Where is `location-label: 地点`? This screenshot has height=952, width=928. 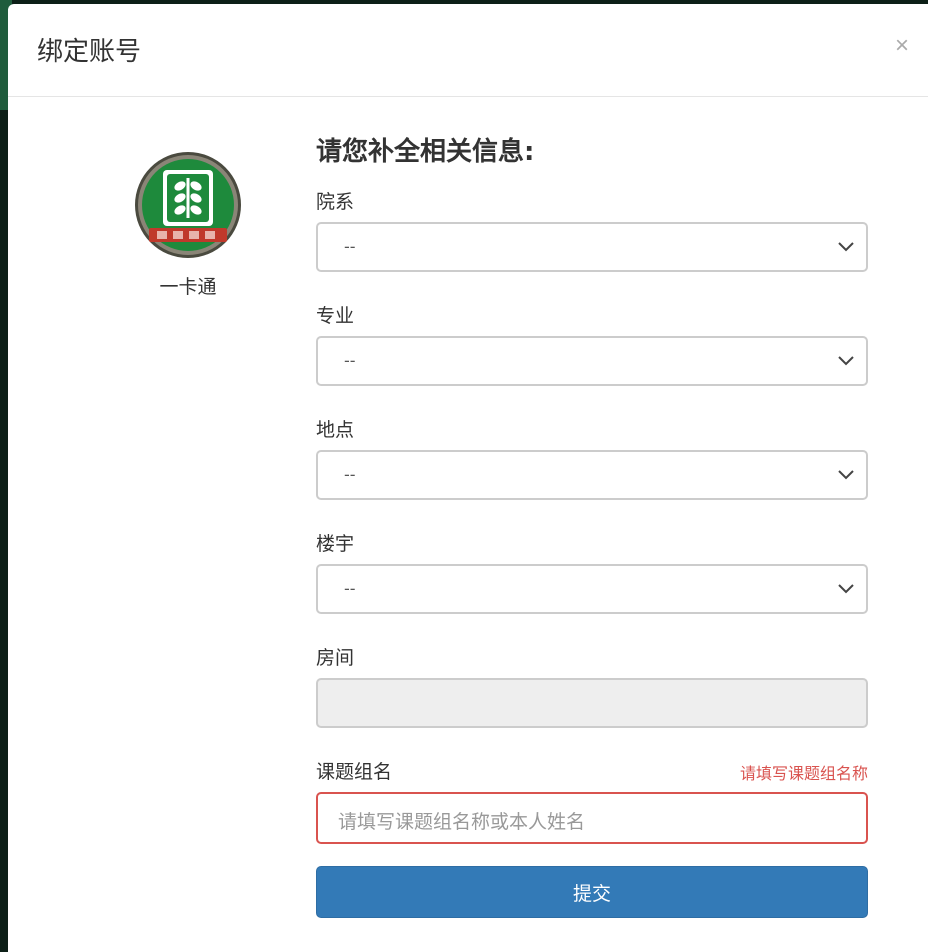 location-label: 地点 is located at coordinates (335, 430).